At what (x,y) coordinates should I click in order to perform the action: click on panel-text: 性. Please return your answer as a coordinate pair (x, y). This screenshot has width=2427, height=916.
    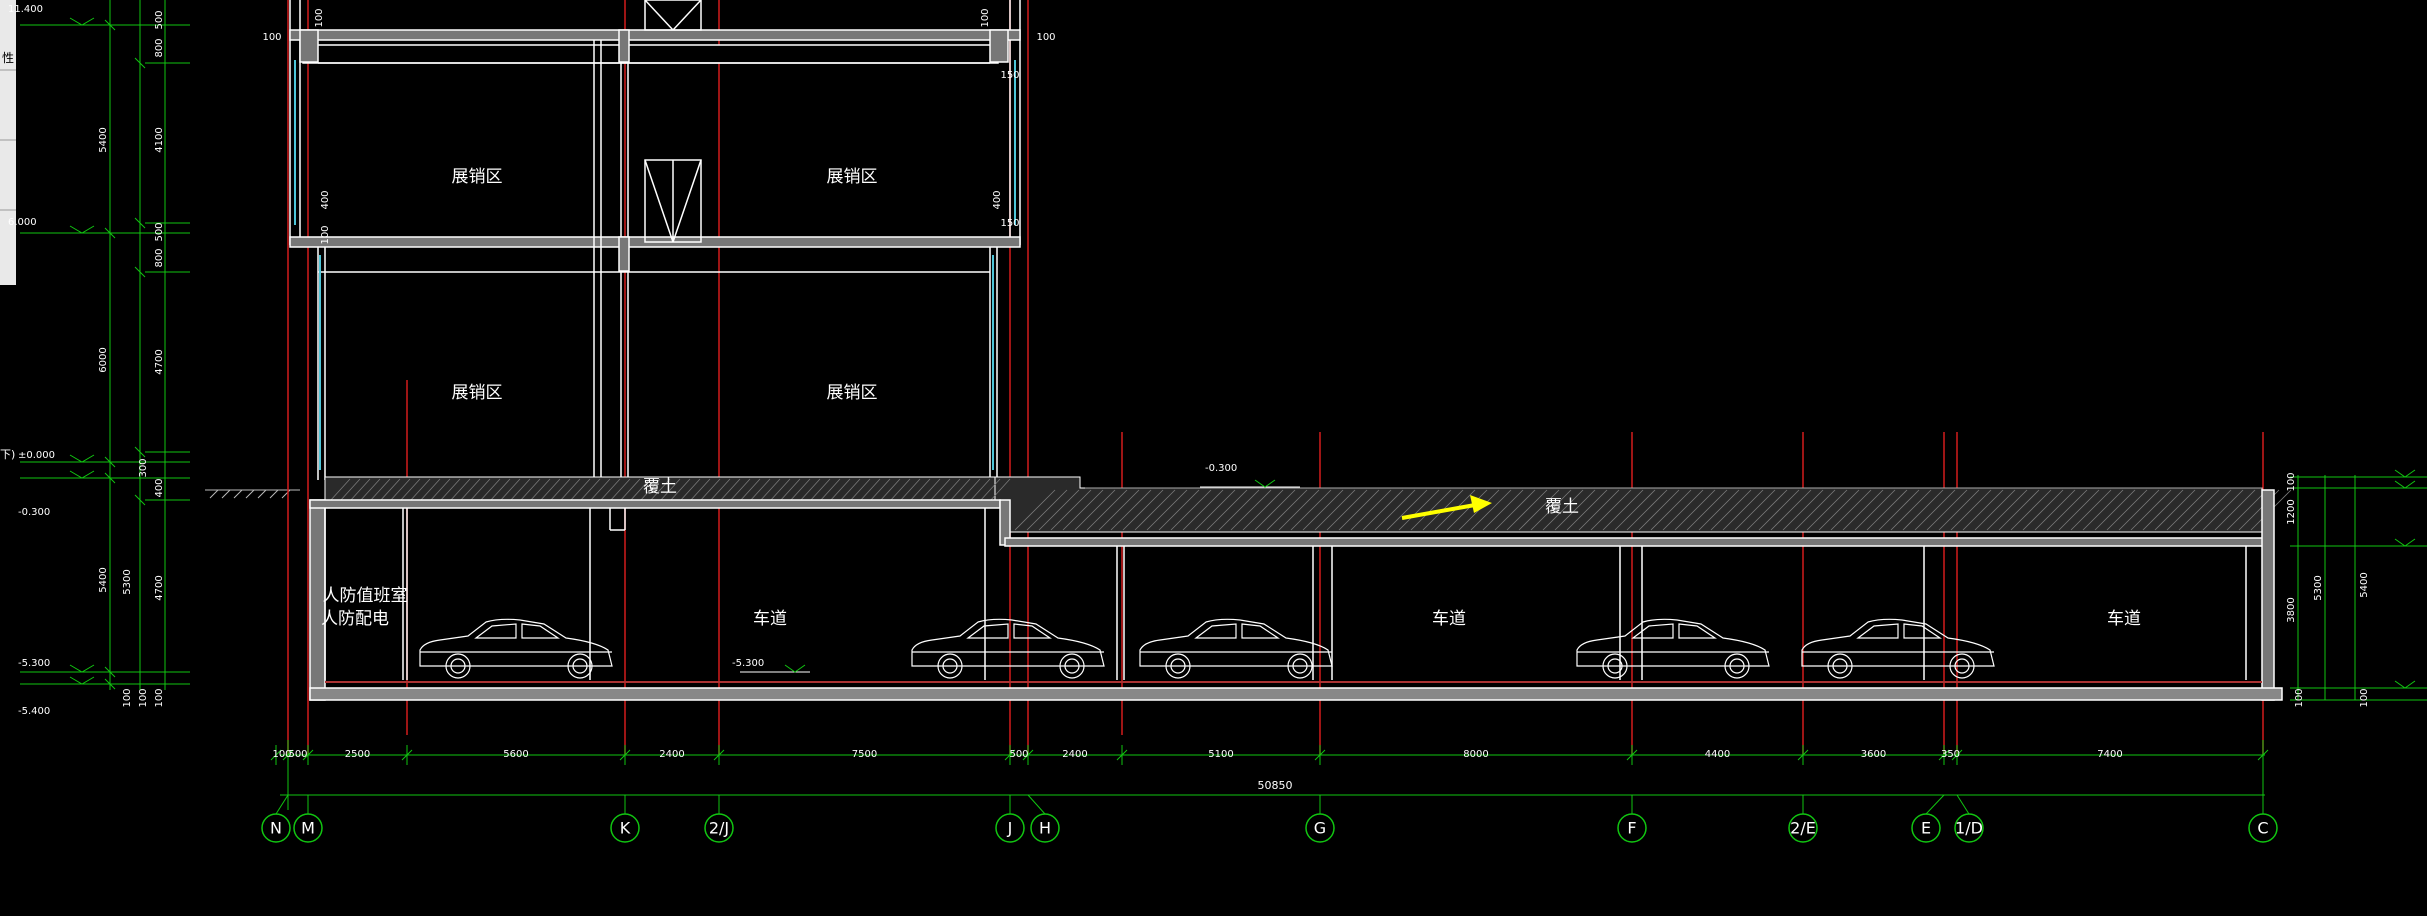
    Looking at the image, I should click on (8, 58).